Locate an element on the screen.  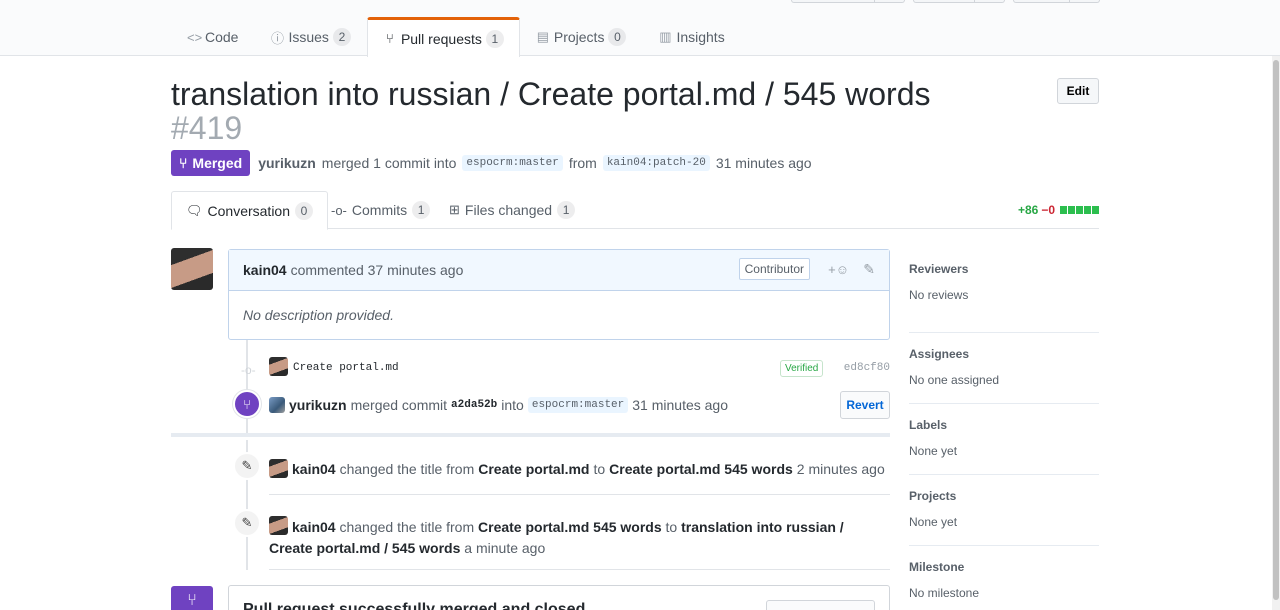
page-scrollbar is located at coordinates (1276, 333).